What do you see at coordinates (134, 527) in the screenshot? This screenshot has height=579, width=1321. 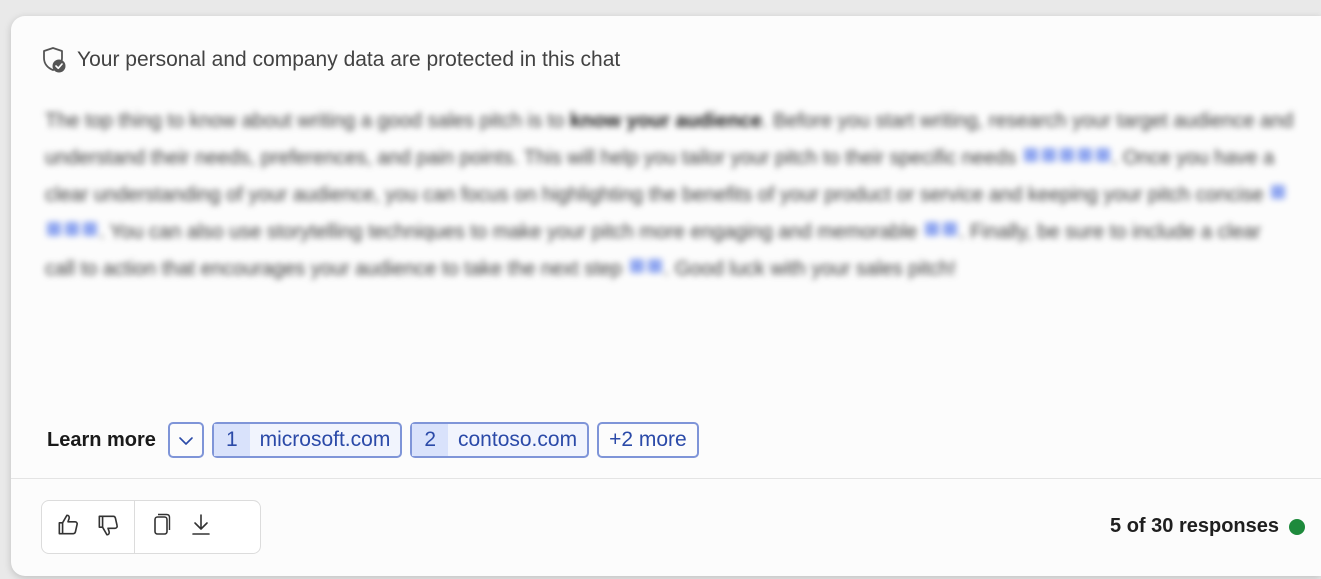 I see `toolbar-separator` at bounding box center [134, 527].